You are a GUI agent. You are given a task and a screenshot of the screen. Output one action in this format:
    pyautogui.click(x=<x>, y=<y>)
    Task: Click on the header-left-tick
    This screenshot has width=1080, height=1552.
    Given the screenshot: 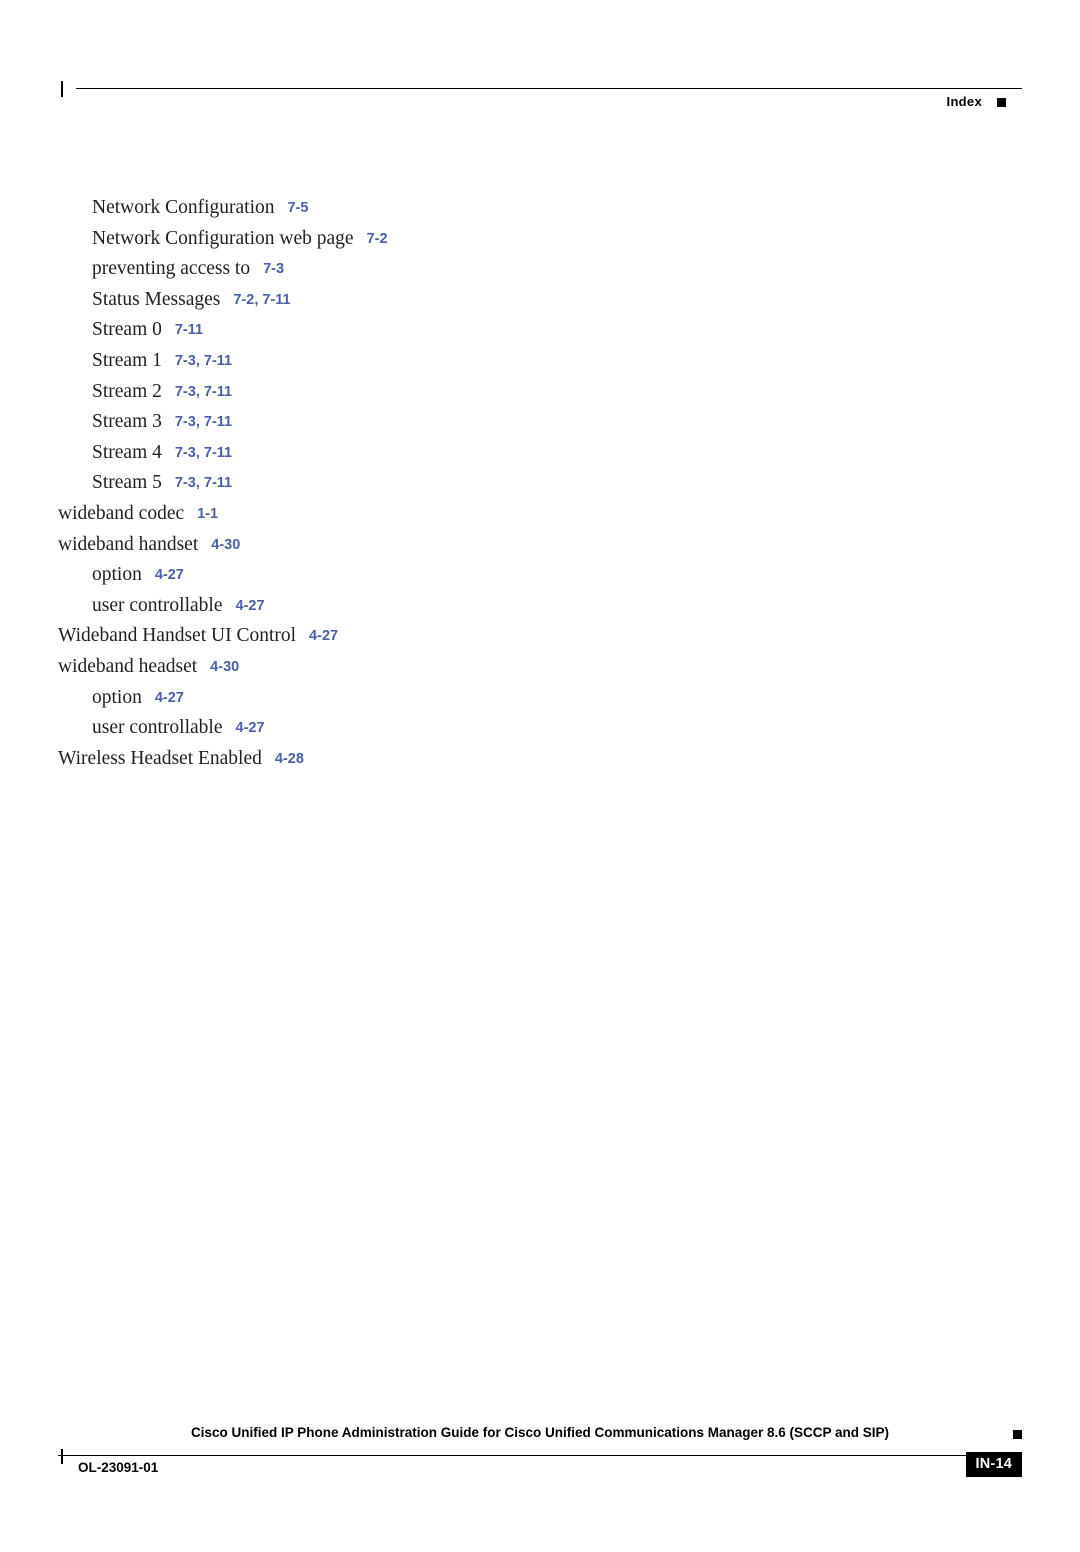 What is the action you would take?
    pyautogui.click(x=62, y=89)
    